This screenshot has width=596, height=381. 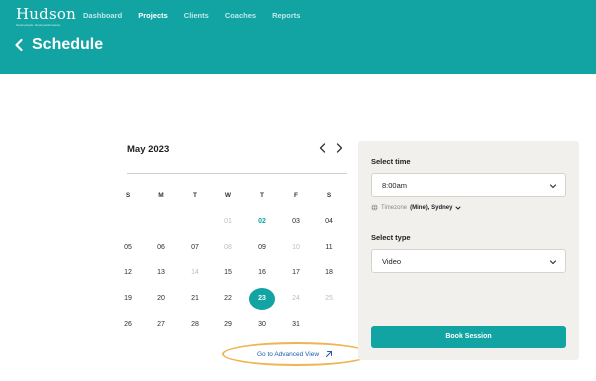 I want to click on calendar-day: 22, so click(x=228, y=299).